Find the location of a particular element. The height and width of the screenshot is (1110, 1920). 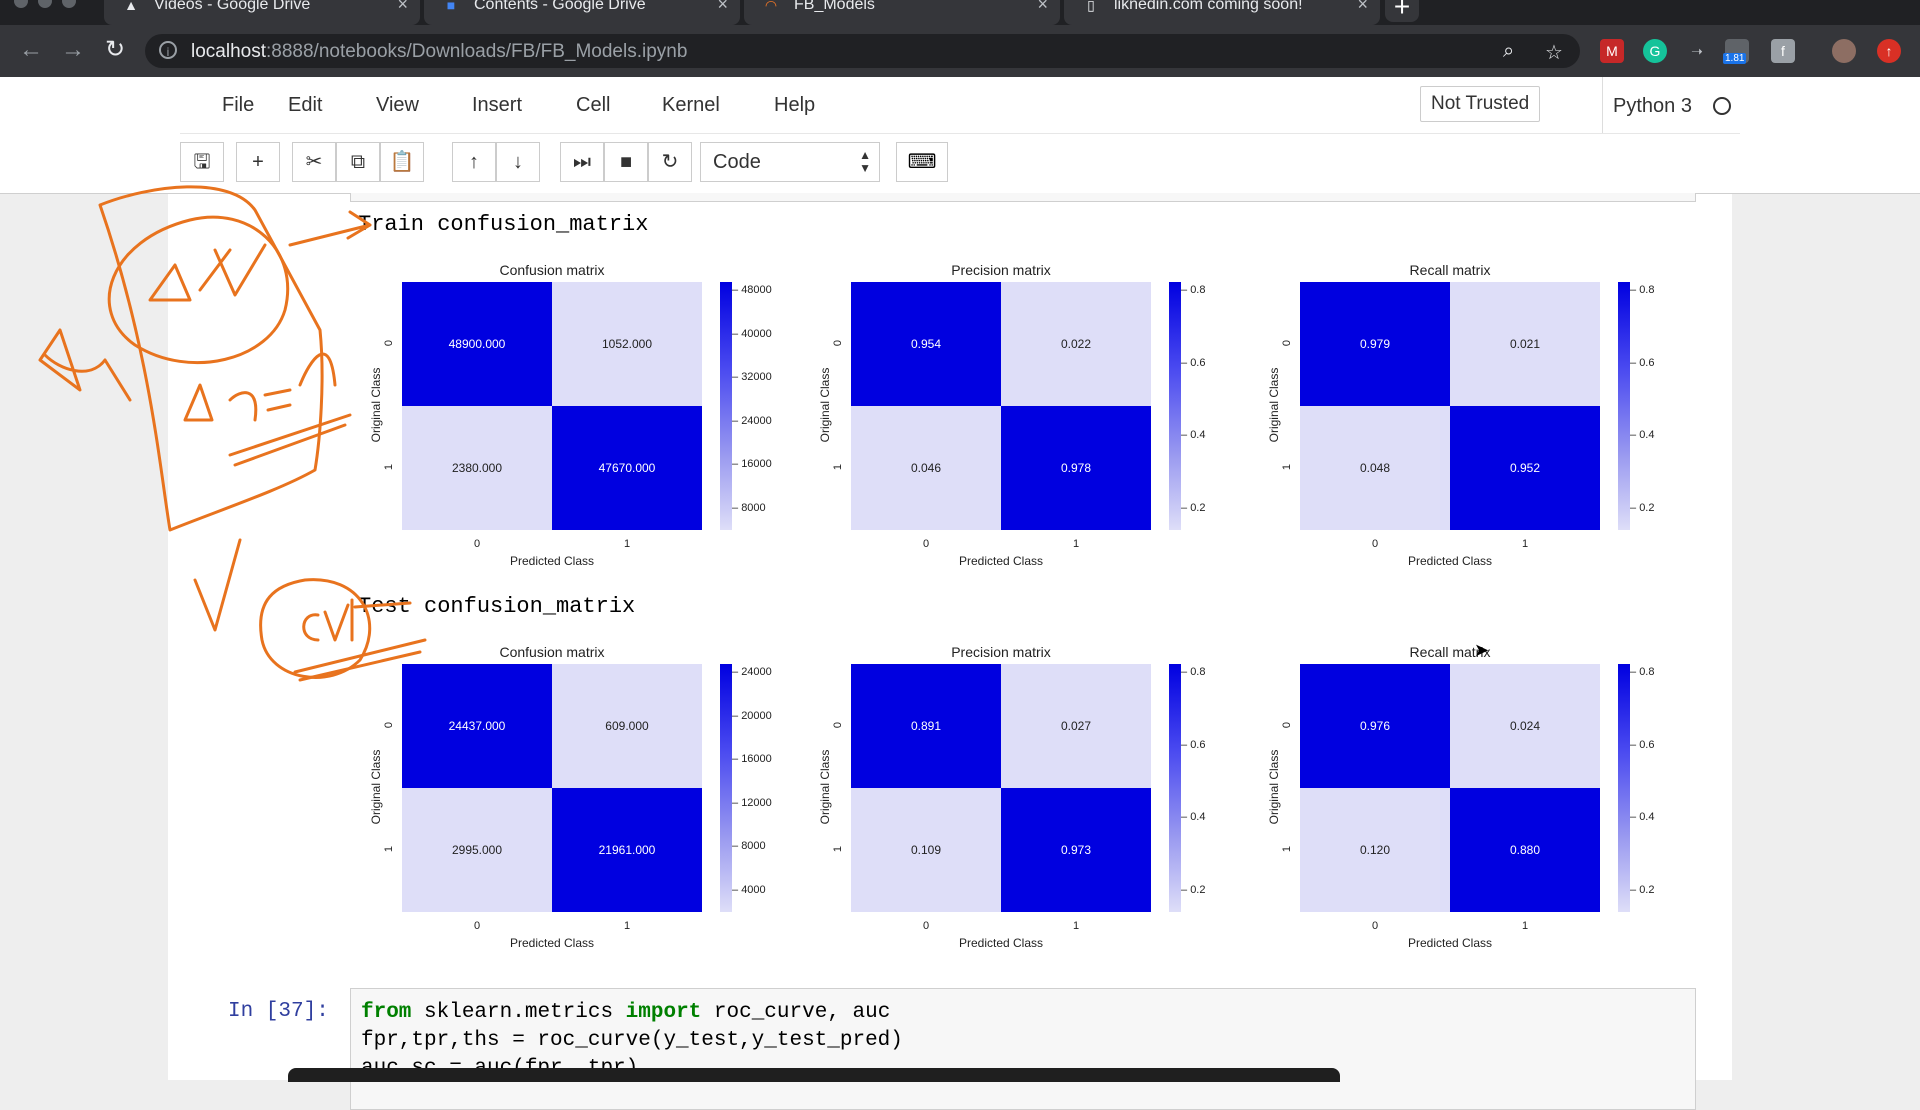

restart-icon: ↻ is located at coordinates (670, 162).